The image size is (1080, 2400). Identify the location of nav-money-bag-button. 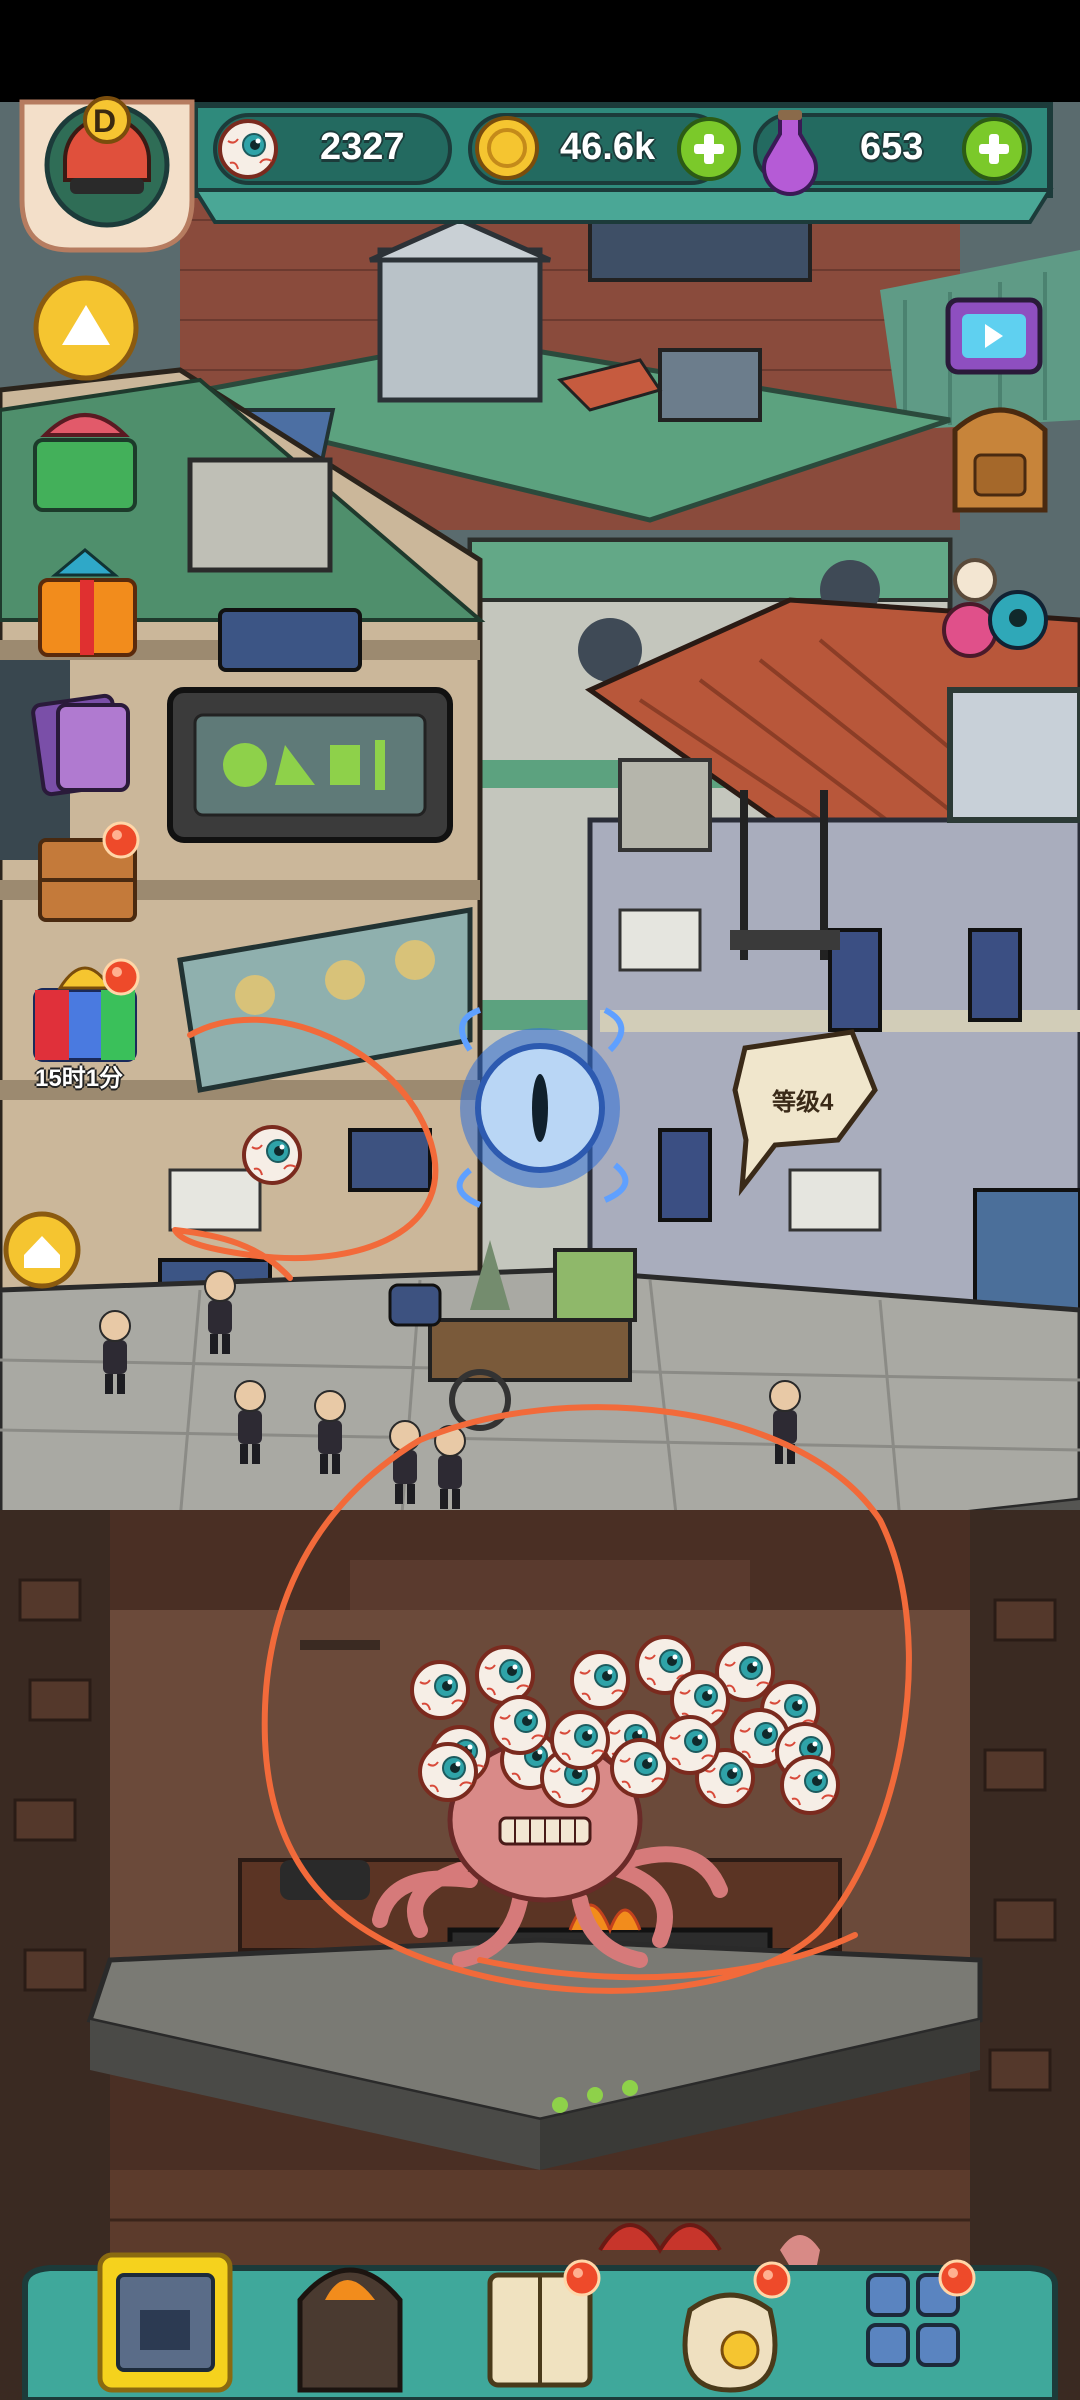
(732, 2327).